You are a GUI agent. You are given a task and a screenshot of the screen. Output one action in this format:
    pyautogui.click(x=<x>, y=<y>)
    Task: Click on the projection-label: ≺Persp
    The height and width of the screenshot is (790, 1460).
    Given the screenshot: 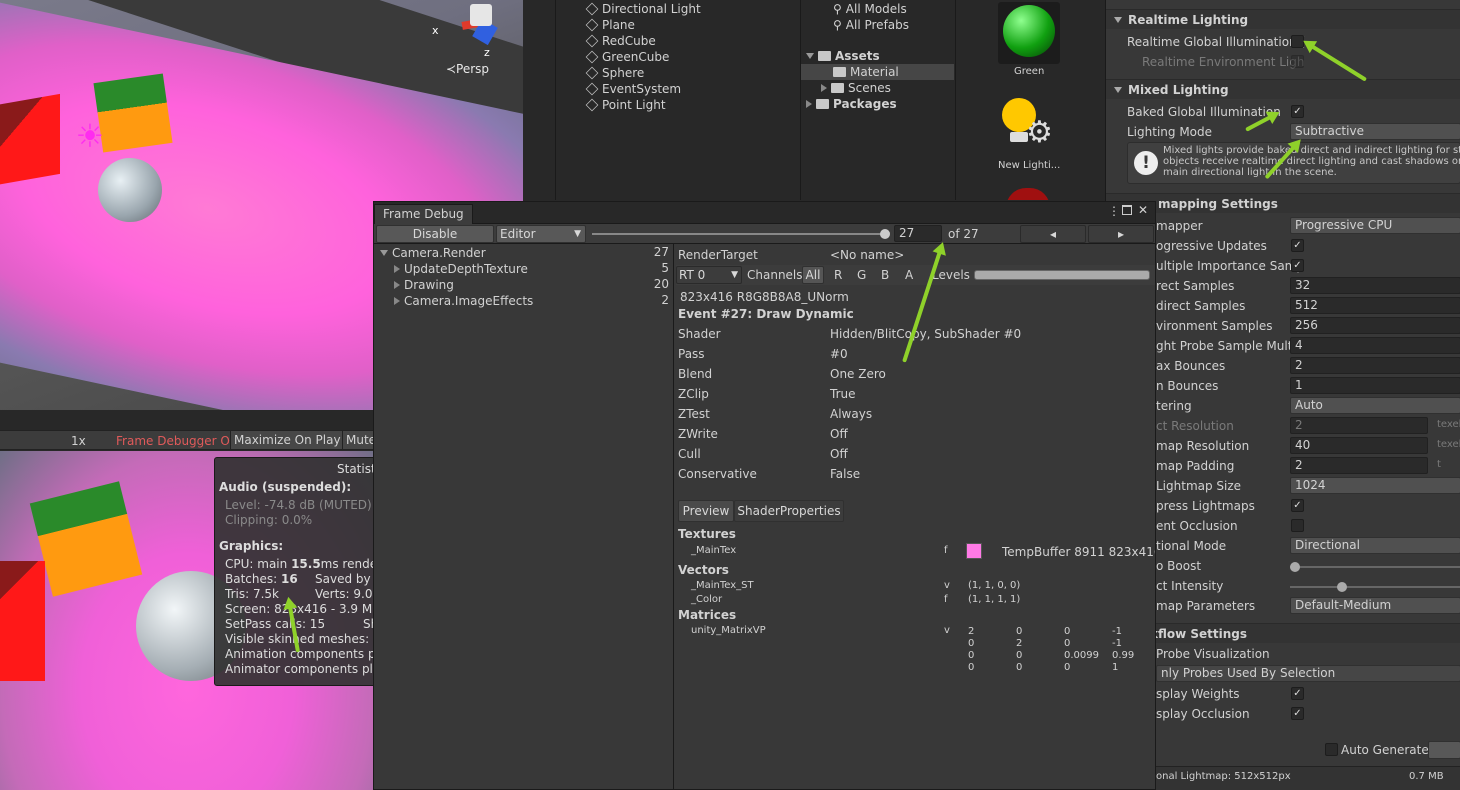 What is the action you would take?
    pyautogui.click(x=467, y=69)
    